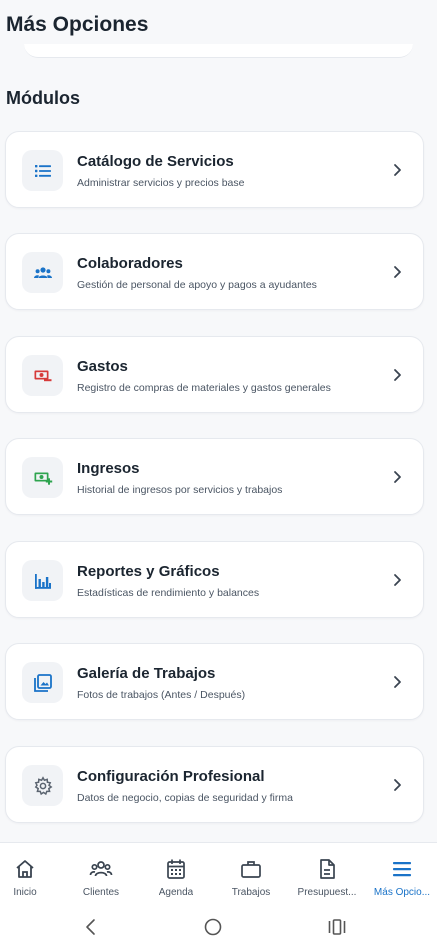 This screenshot has height=946, width=437. What do you see at coordinates (130, 263) in the screenshot?
I see `module-title: Colaboradores` at bounding box center [130, 263].